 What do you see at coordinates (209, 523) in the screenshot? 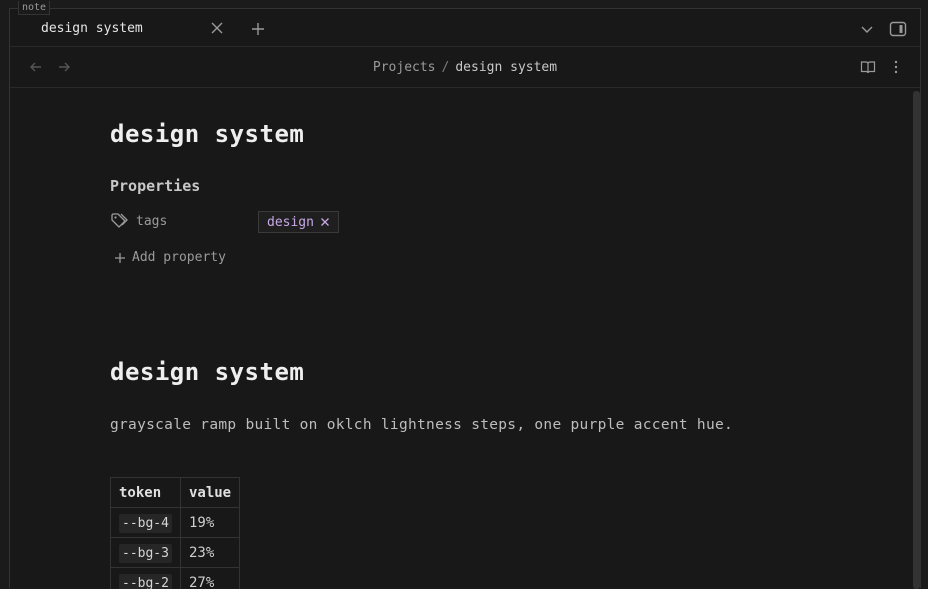
I see `table-cell-value: 19%` at bounding box center [209, 523].